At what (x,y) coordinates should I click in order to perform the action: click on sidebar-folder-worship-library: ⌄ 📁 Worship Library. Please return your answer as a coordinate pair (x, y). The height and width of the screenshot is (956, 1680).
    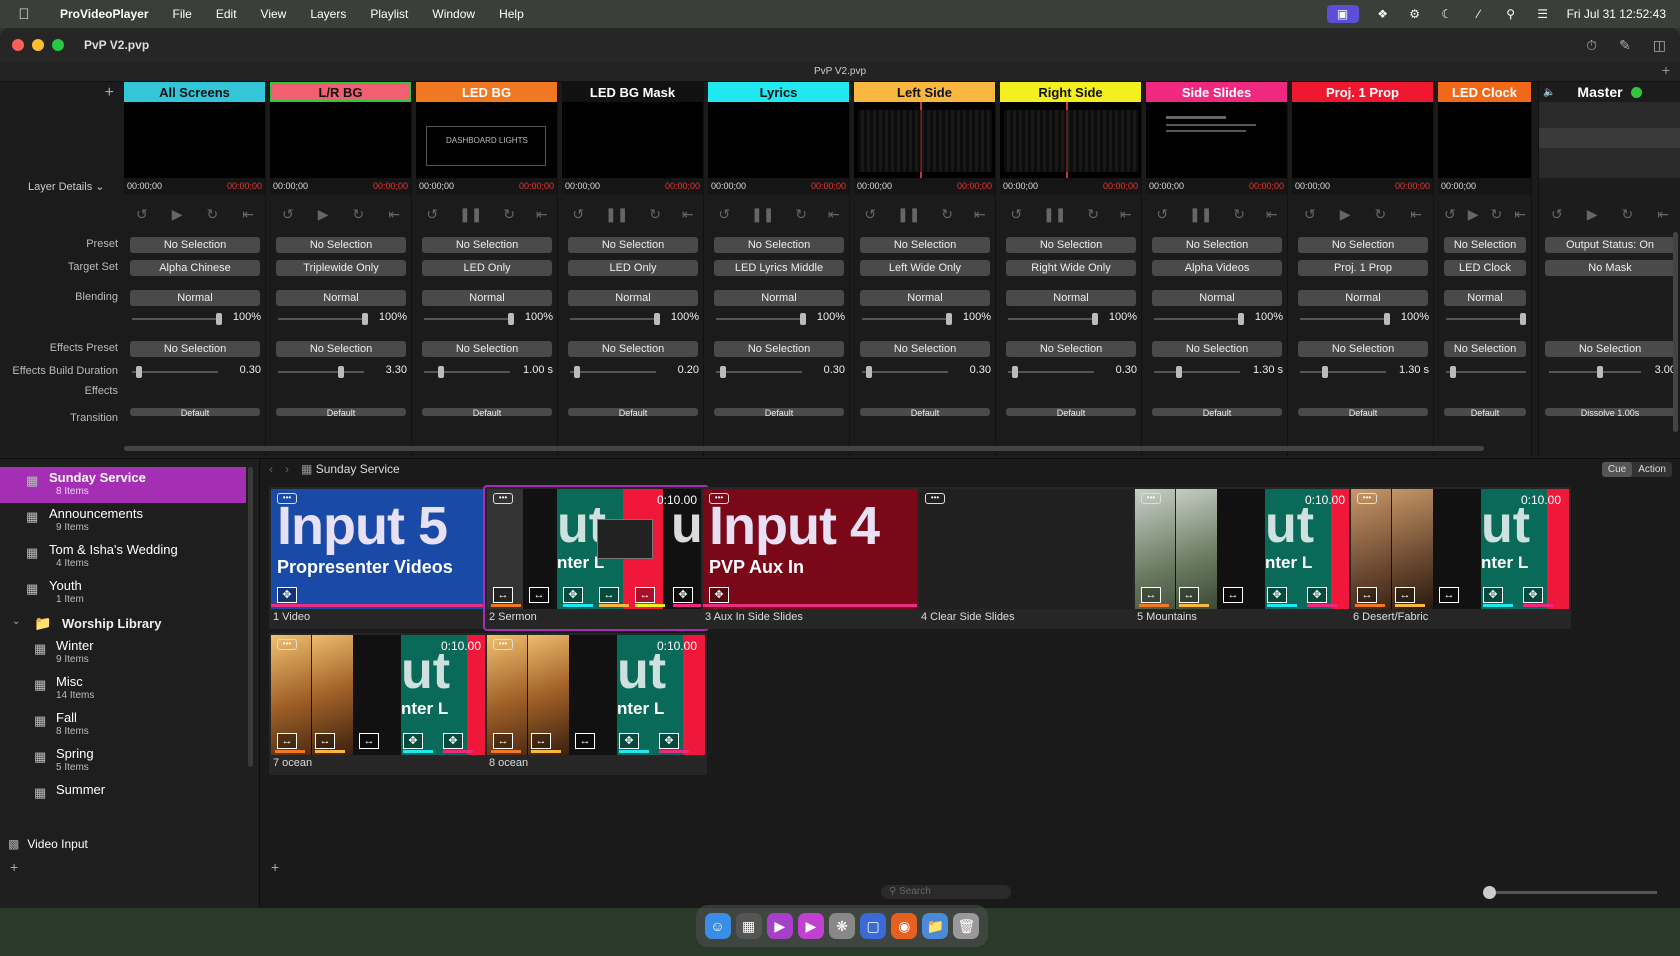
    Looking at the image, I should click on (123, 624).